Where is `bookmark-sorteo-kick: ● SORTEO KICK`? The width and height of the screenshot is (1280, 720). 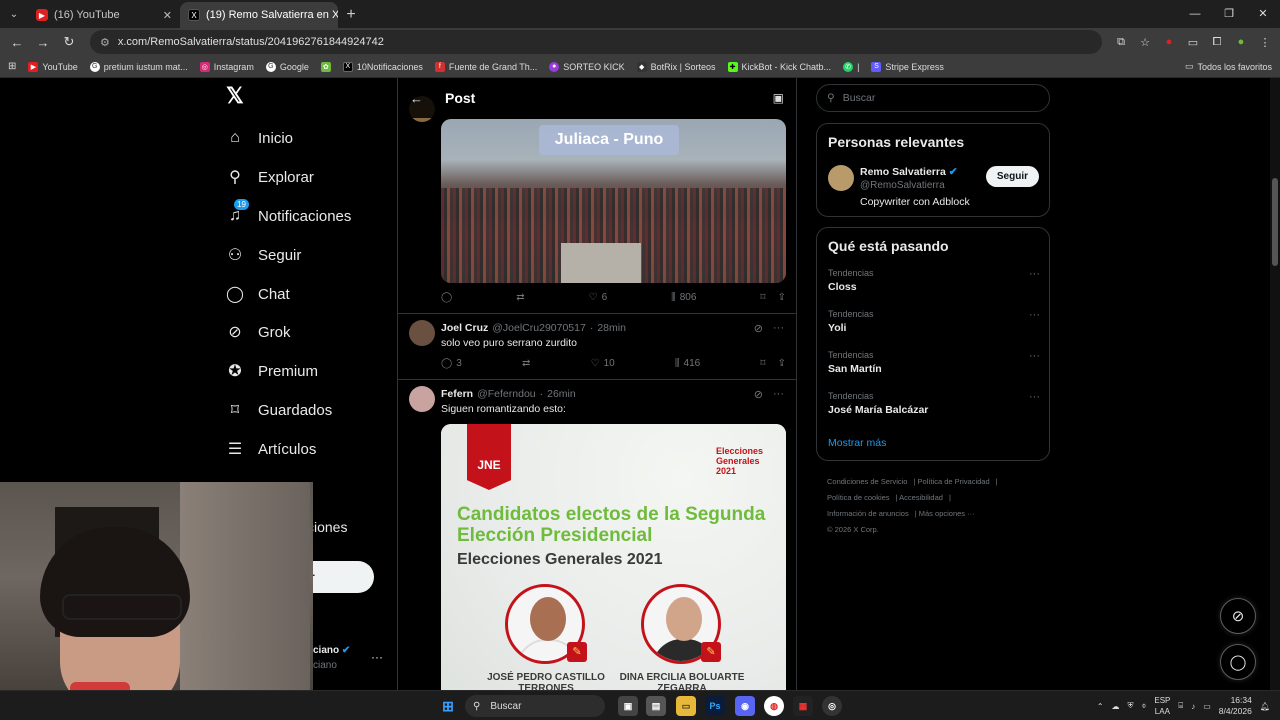 bookmark-sorteo-kick: ● SORTEO KICK is located at coordinates (587, 66).